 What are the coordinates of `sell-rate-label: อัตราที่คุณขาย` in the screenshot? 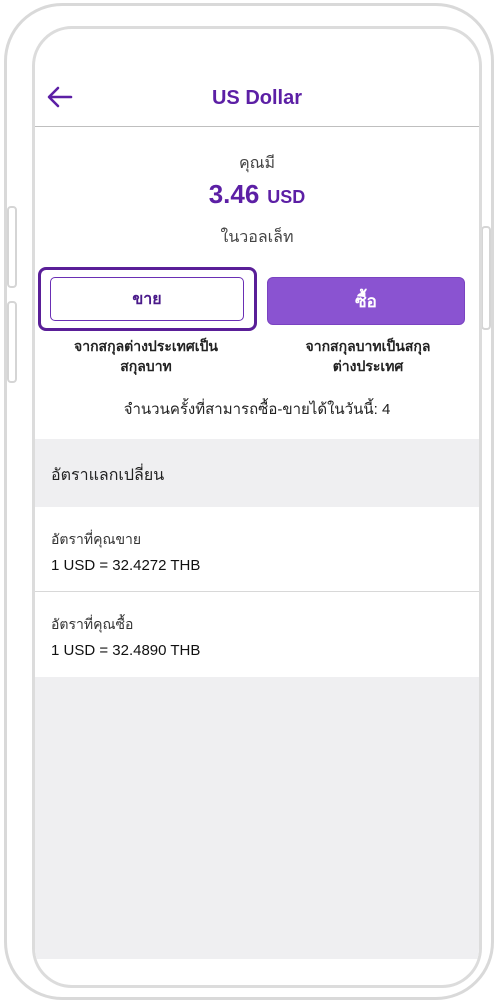 It's located at (96, 539).